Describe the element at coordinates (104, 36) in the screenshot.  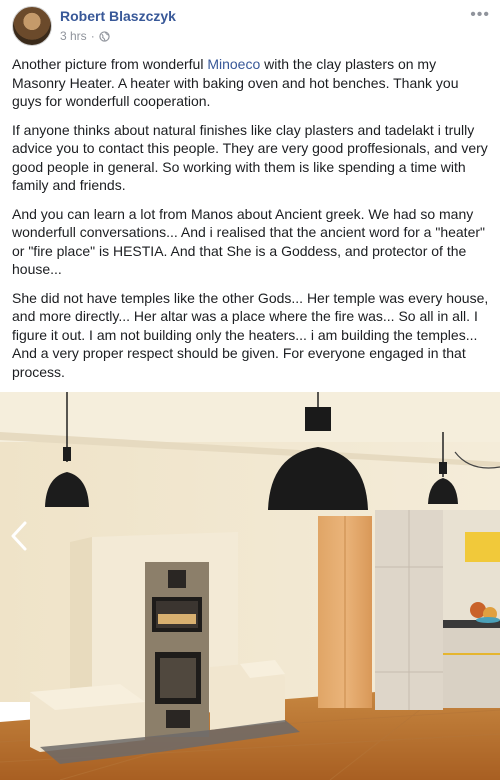
I see `globe-icon` at that location.